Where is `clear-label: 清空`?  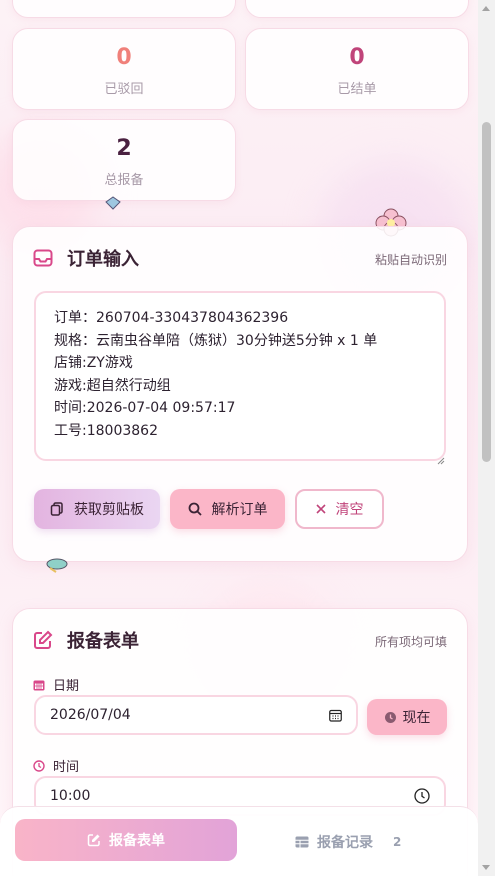
clear-label: 清空 is located at coordinates (349, 510).